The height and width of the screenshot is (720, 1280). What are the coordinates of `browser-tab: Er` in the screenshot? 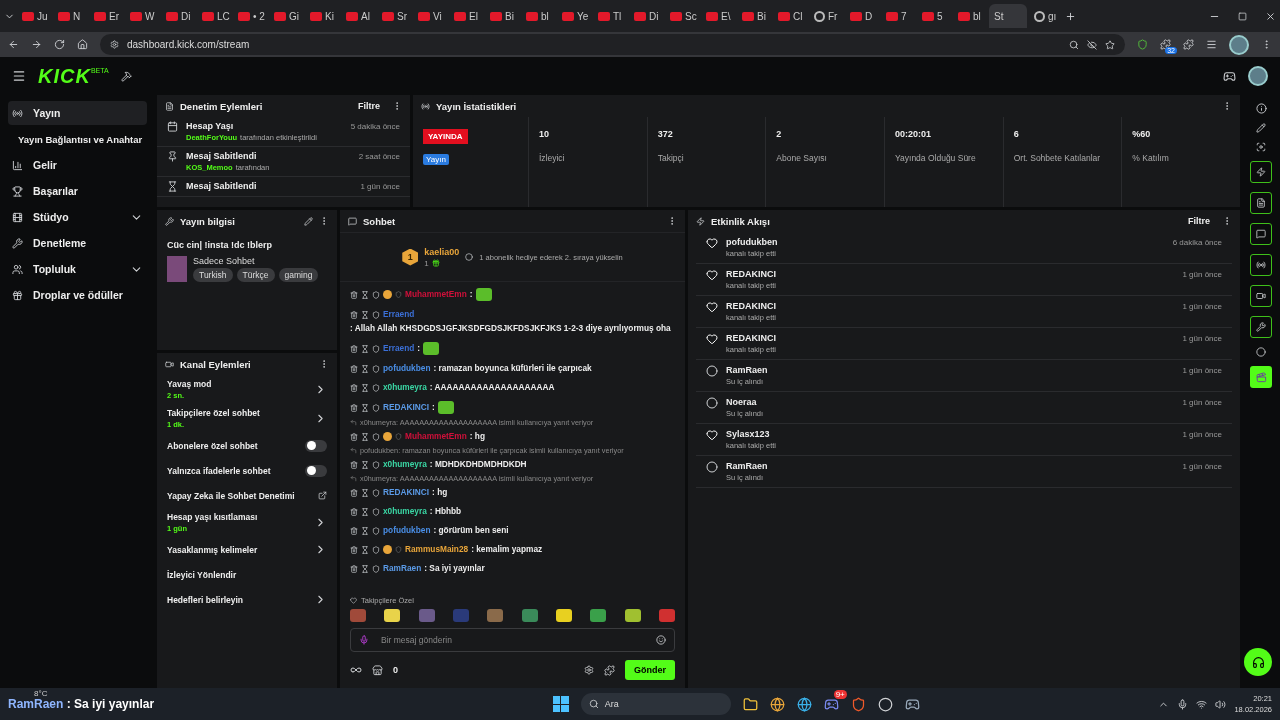 It's located at (106, 16).